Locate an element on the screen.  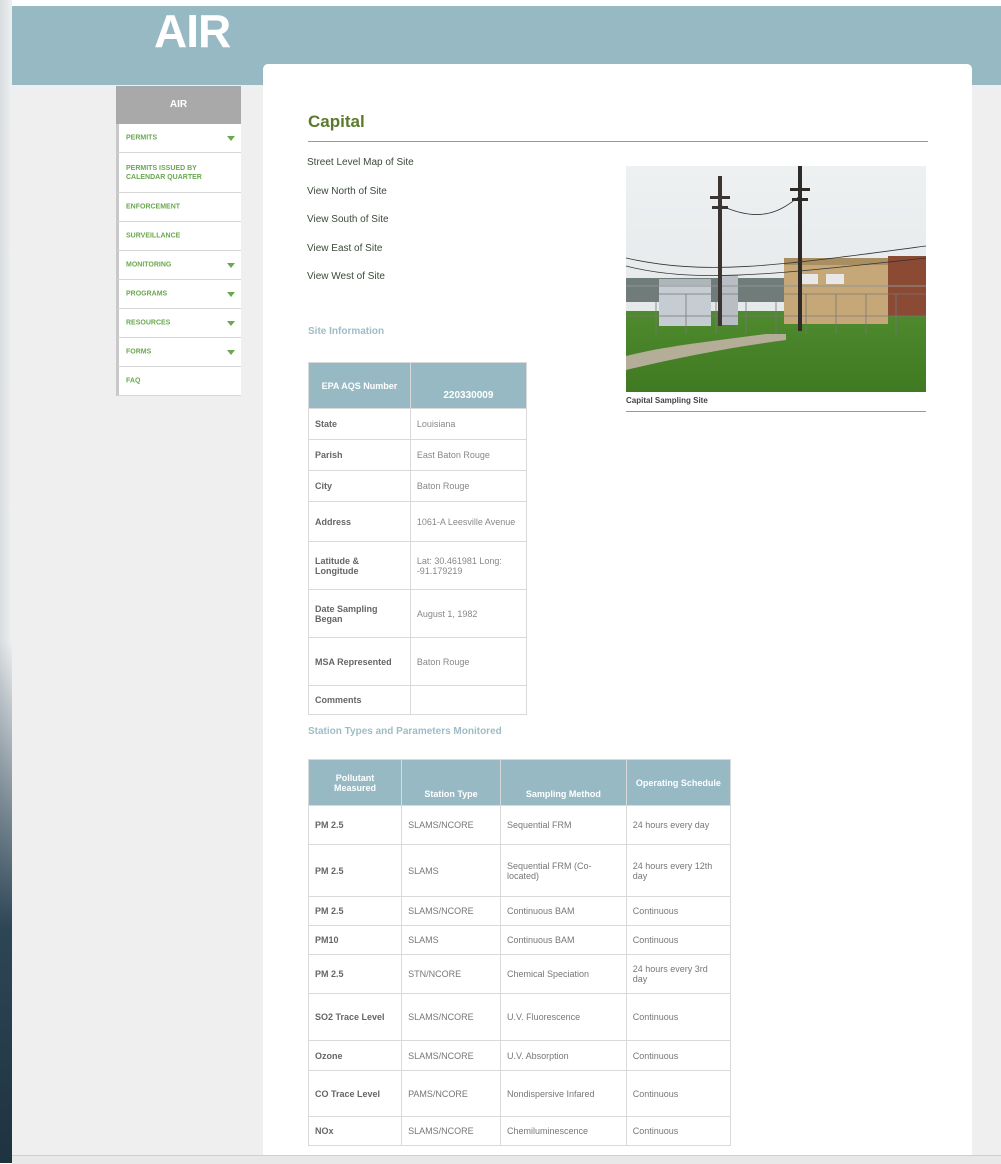
sidebar-item-label: FAQ is located at coordinates (133, 381).